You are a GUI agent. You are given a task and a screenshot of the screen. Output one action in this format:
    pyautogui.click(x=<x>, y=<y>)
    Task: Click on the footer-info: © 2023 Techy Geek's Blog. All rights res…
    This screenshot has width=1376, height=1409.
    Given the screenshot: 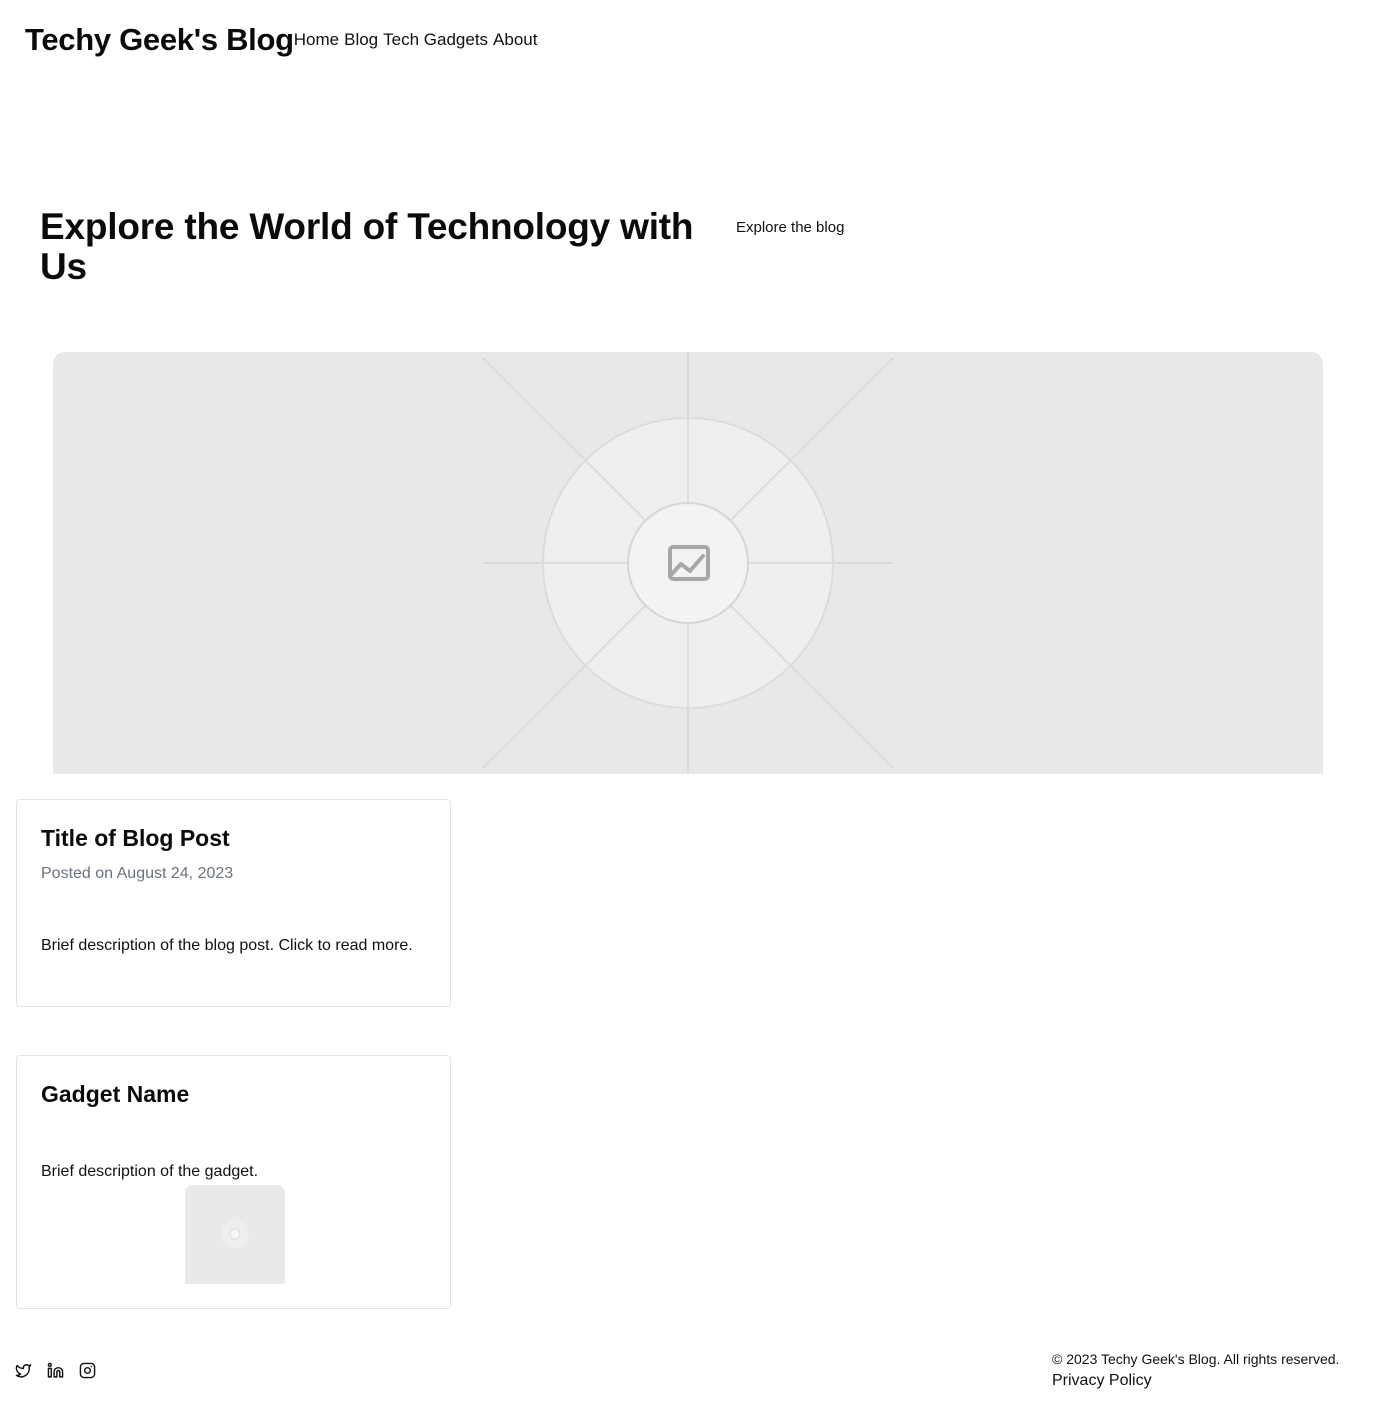 What is the action you would take?
    pyautogui.click(x=1195, y=1370)
    